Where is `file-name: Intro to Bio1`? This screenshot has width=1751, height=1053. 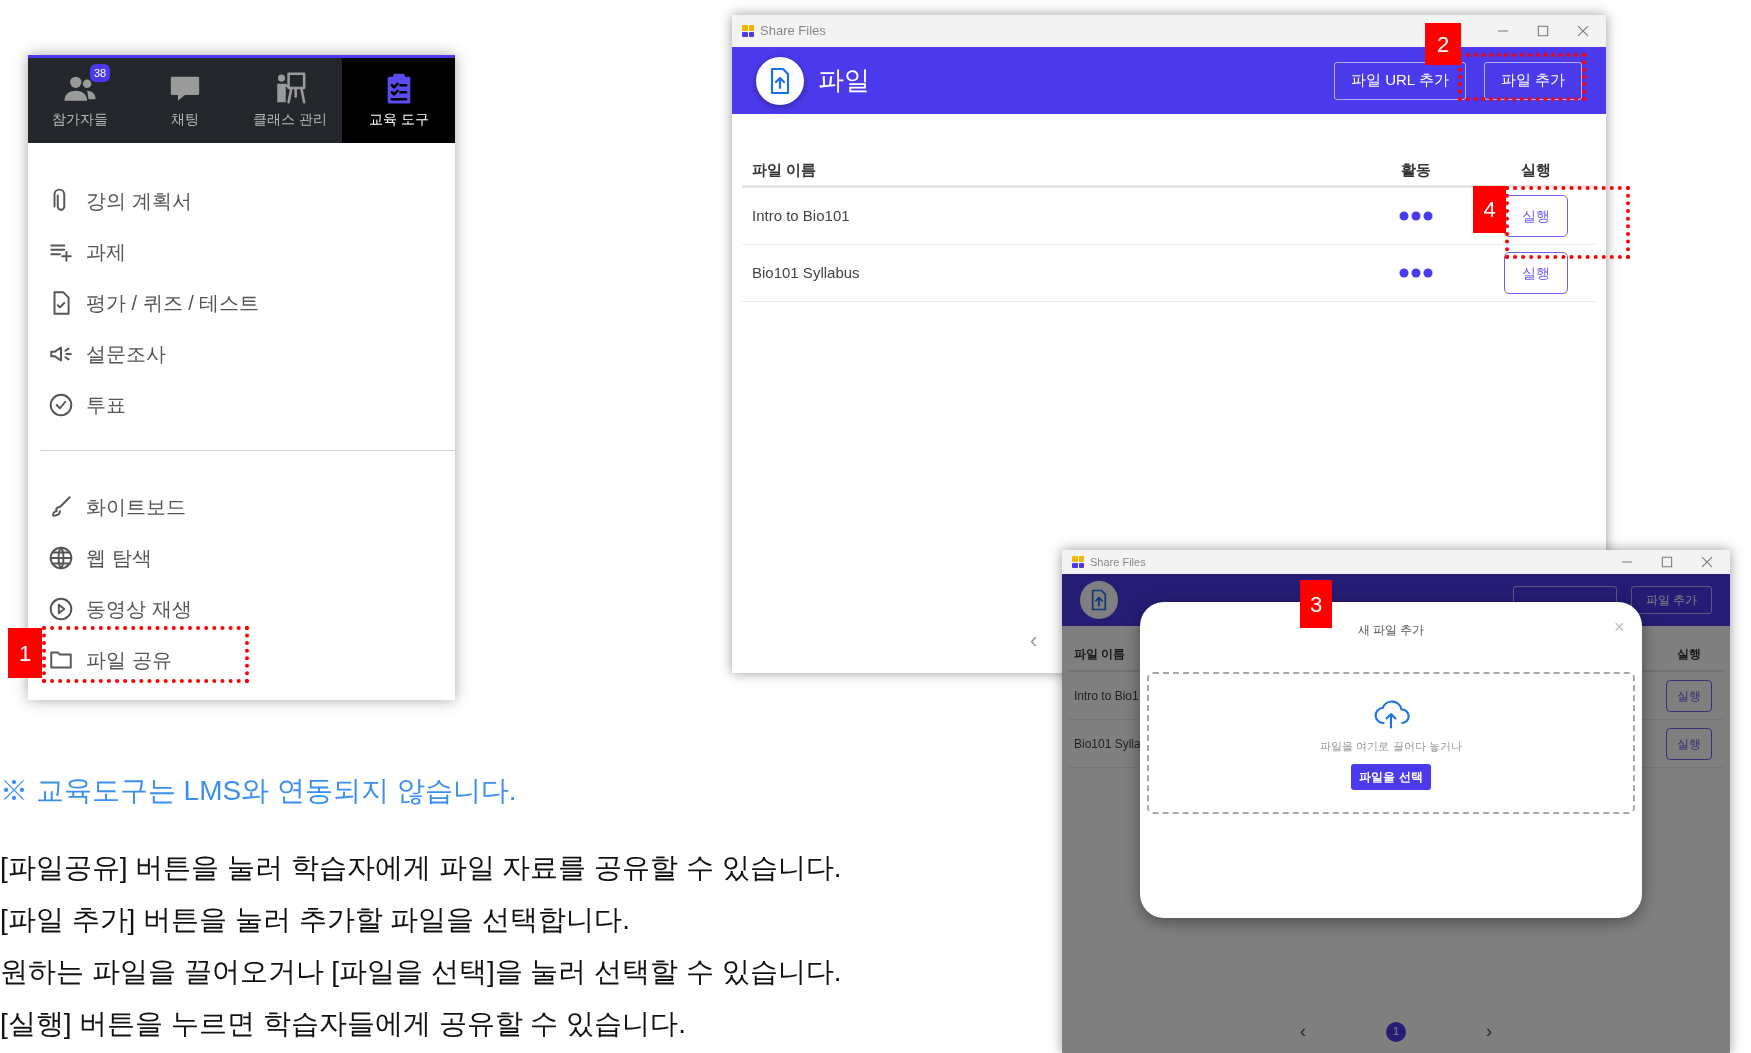 file-name: Intro to Bio1 is located at coordinates (1106, 696).